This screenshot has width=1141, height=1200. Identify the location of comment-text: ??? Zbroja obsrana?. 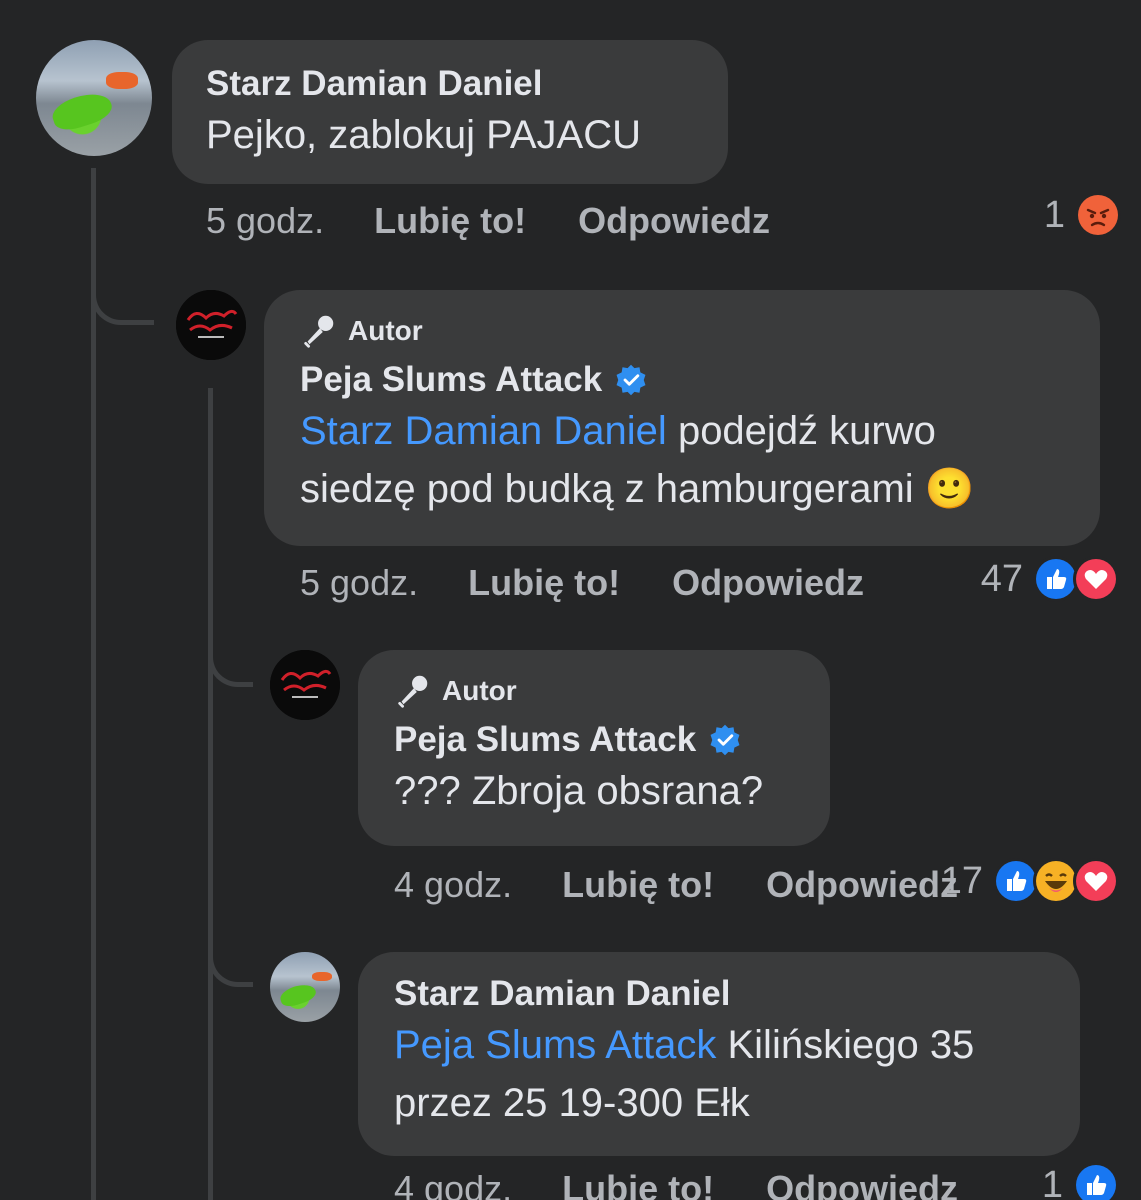
(579, 791).